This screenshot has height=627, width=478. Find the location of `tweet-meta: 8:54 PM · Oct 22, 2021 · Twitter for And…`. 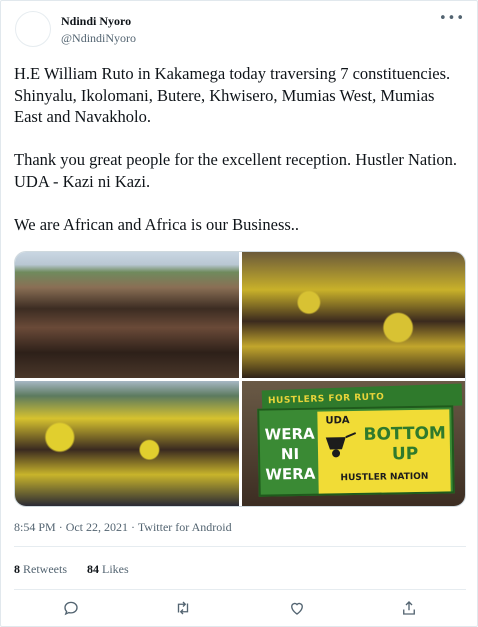

tweet-meta: 8:54 PM · Oct 22, 2021 · Twitter for And… is located at coordinates (123, 527).